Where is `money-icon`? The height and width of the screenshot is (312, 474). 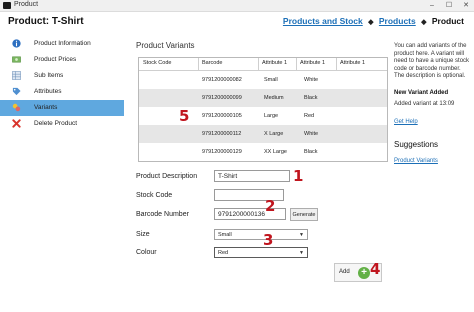 money-icon is located at coordinates (16, 59).